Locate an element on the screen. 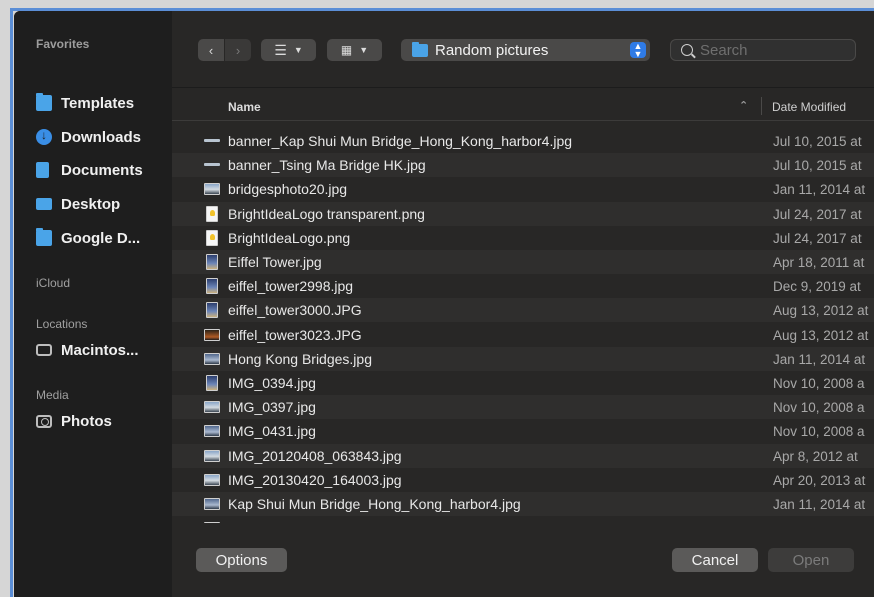  file-name: eiffel_tower2998.jpg is located at coordinates (291, 286).